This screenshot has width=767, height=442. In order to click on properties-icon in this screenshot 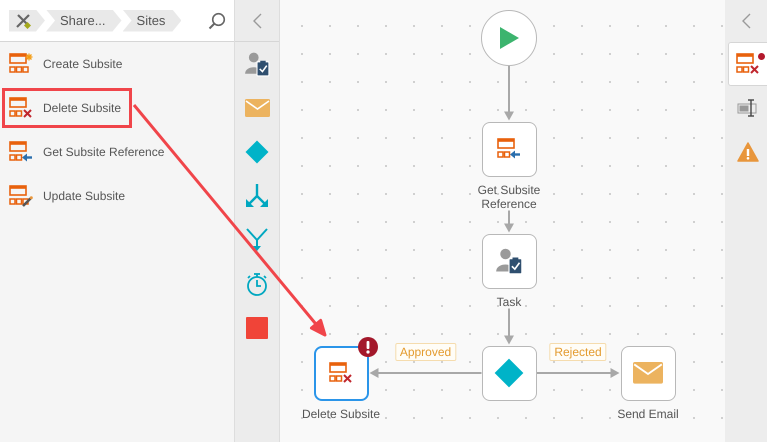, I will do `click(747, 108)`.